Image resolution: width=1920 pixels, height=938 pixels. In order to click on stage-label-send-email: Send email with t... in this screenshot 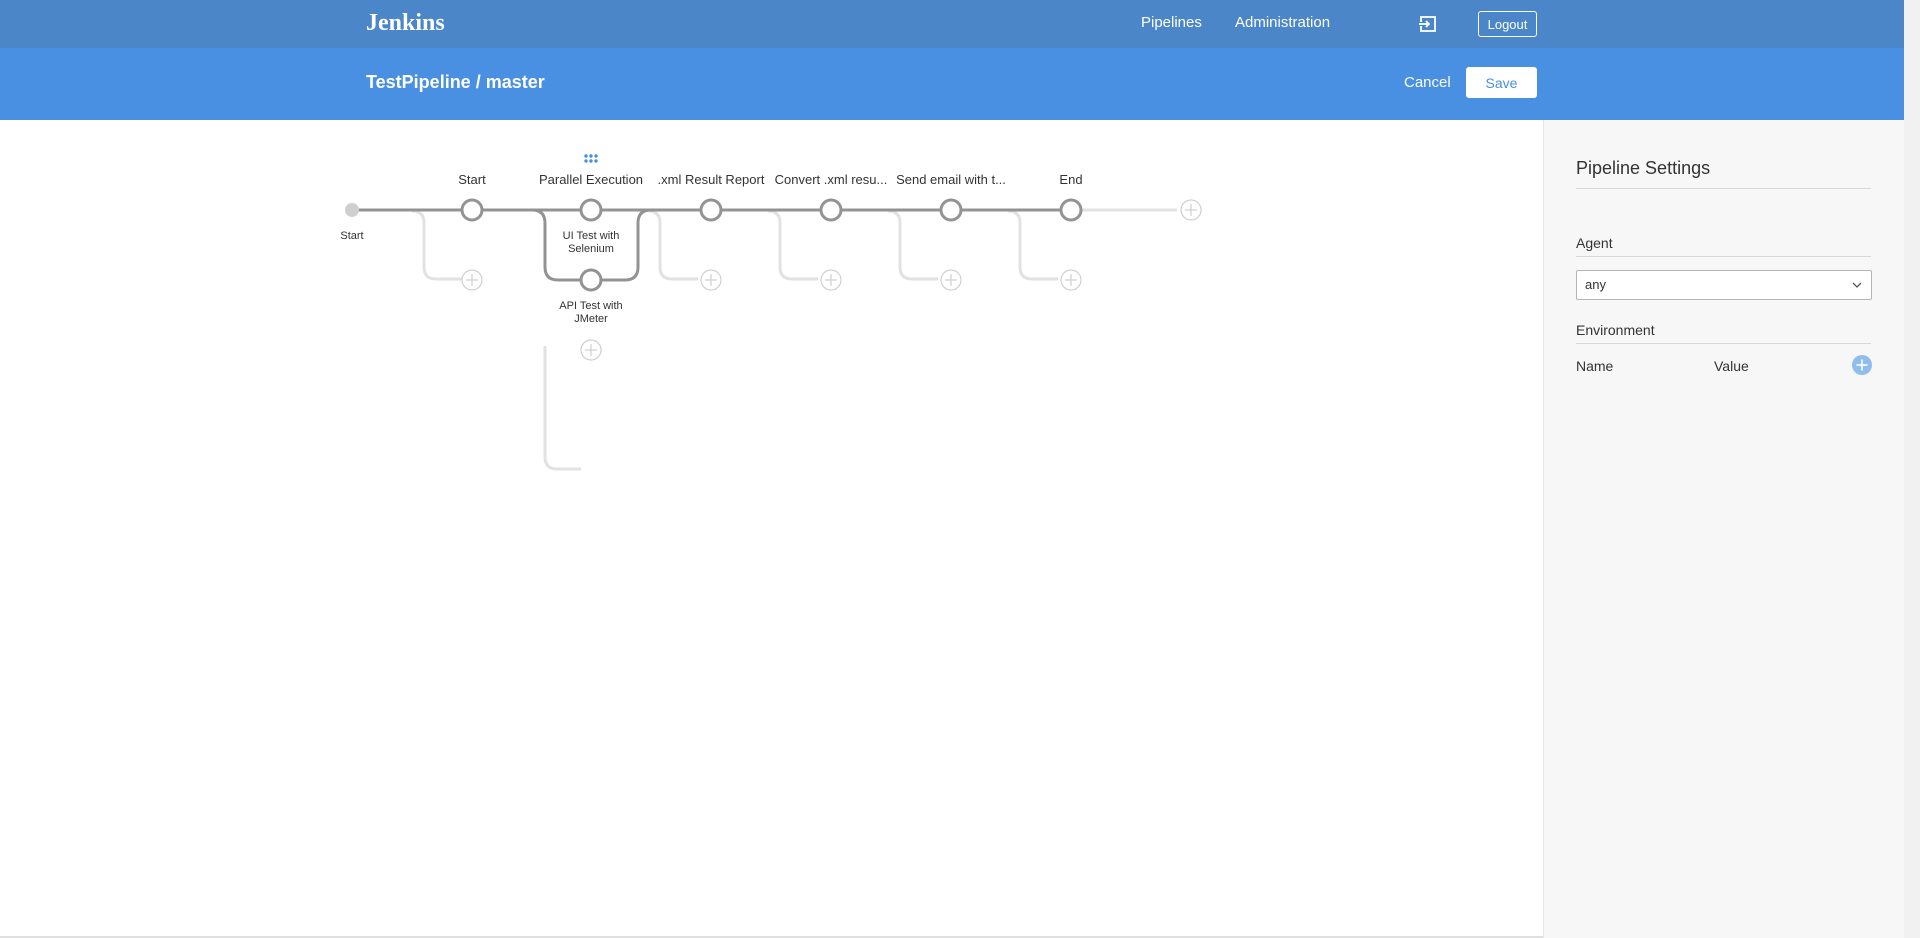, I will do `click(951, 179)`.